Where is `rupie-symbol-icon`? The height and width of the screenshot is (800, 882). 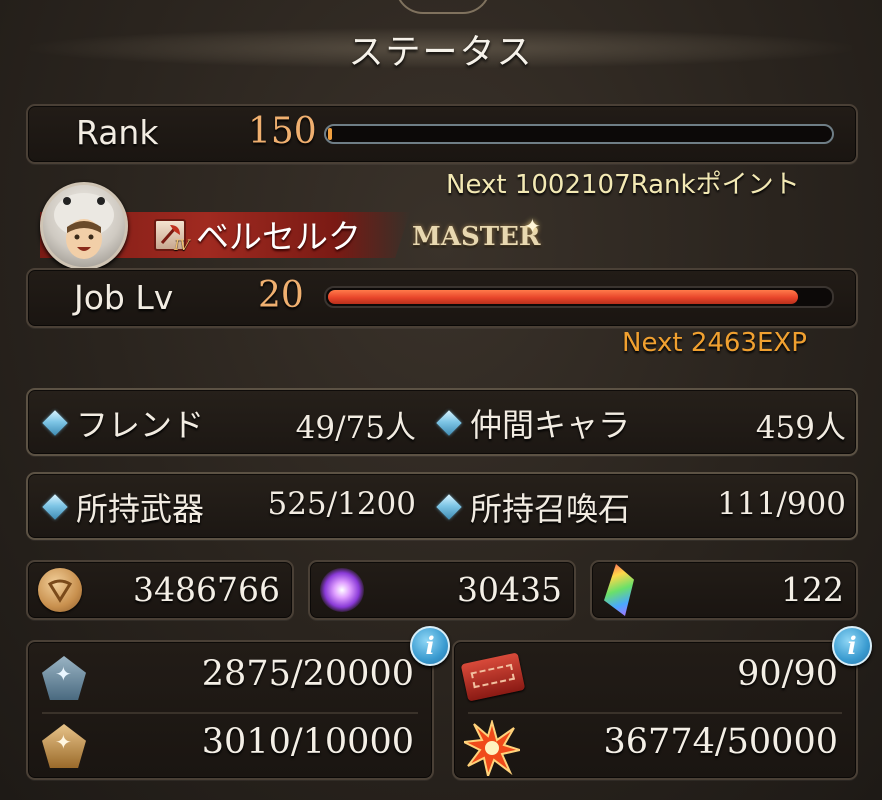 rupie-symbol-icon is located at coordinates (60, 591).